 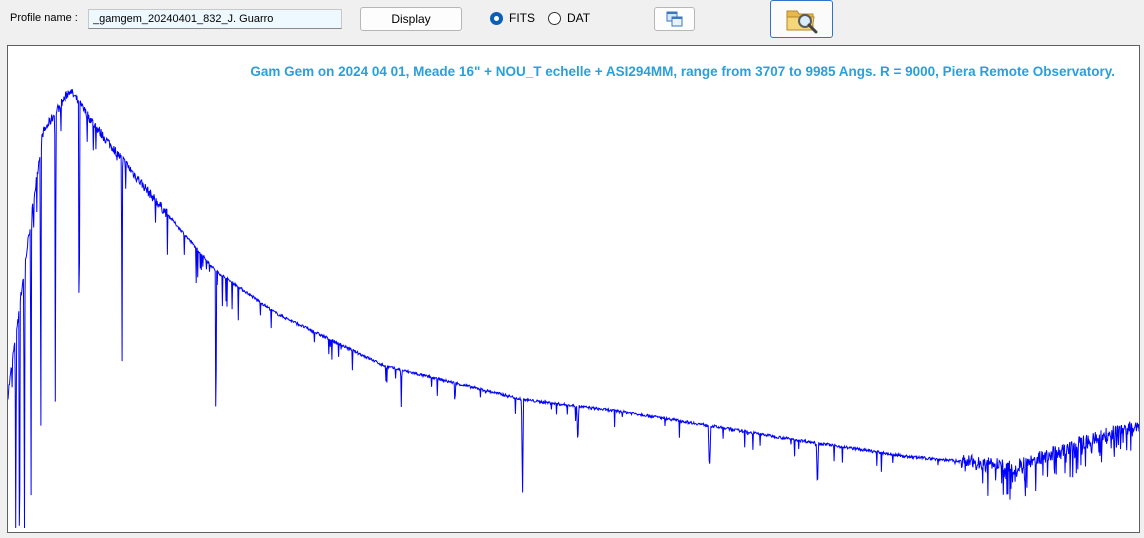 What do you see at coordinates (44, 18) in the screenshot?
I see `profile-name-label: Profile name :` at bounding box center [44, 18].